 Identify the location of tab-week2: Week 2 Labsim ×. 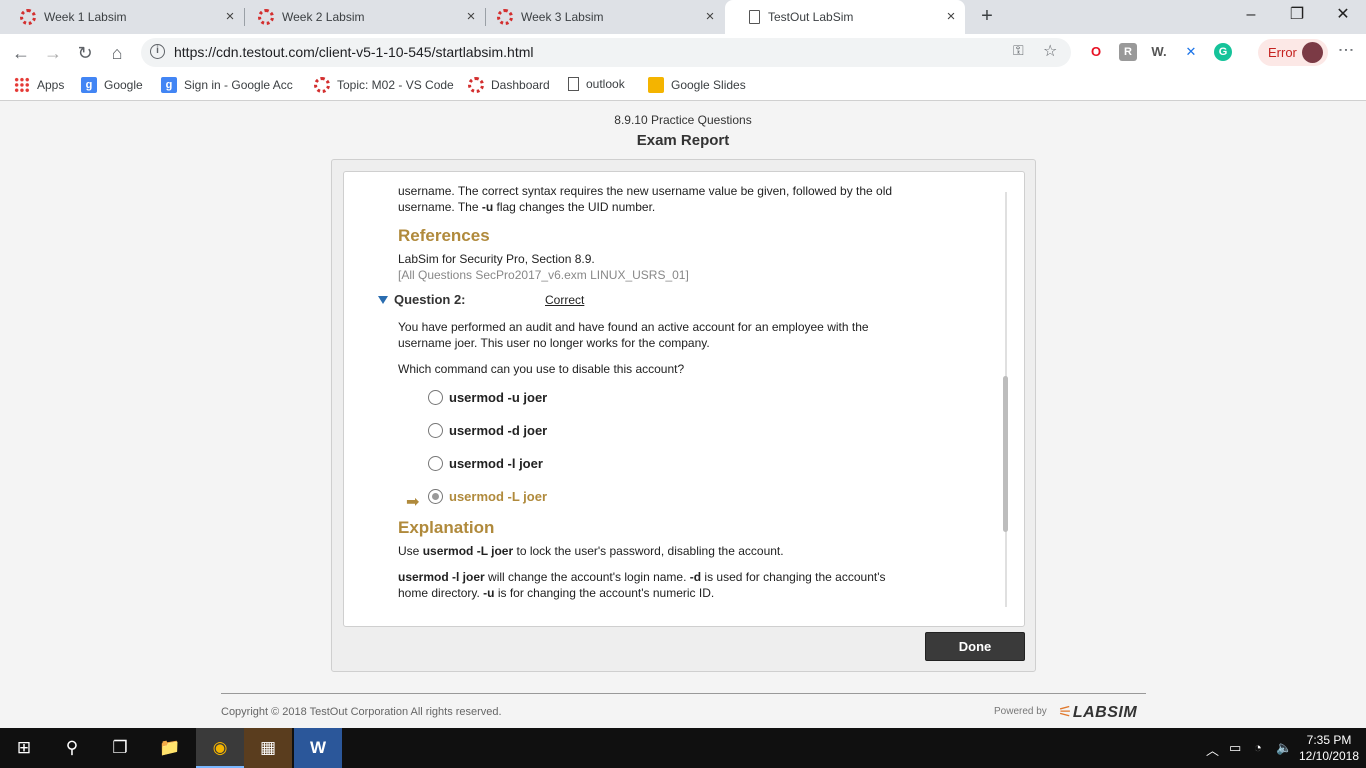
(361, 17).